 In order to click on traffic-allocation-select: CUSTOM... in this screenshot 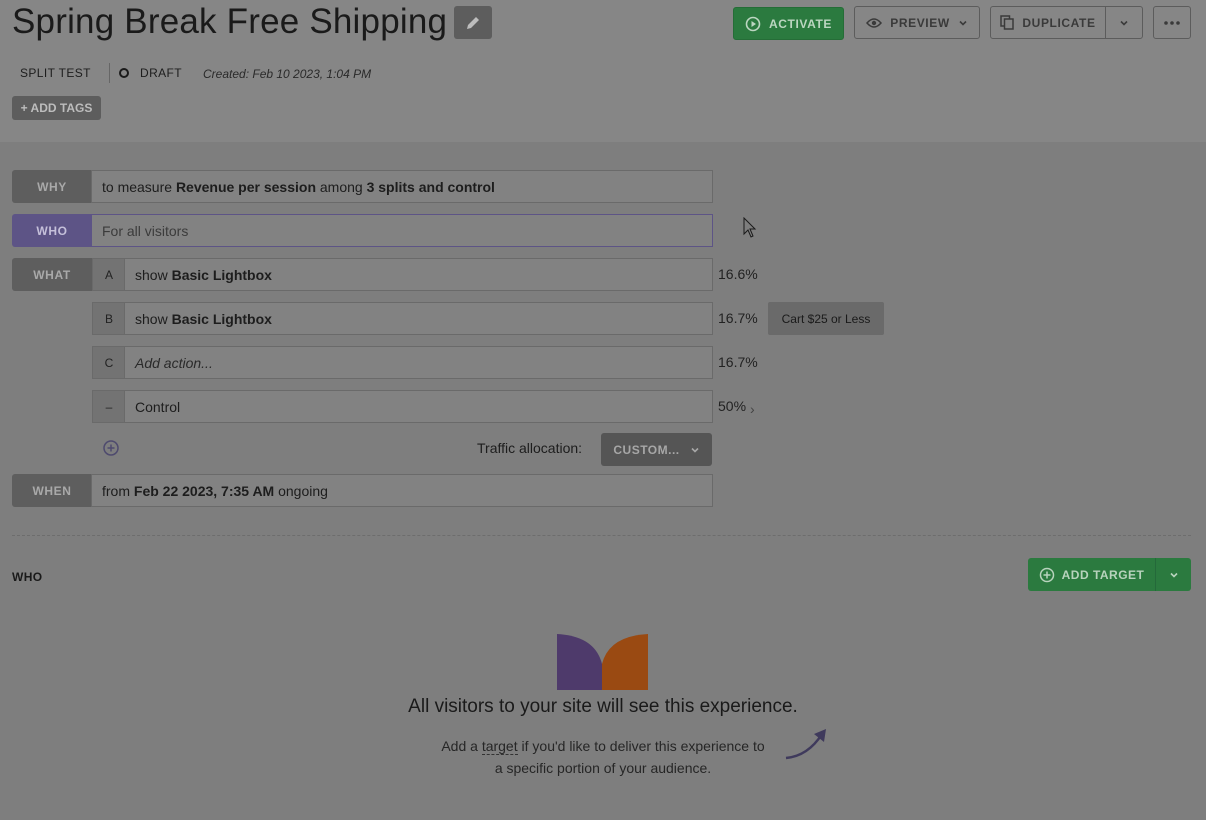, I will do `click(656, 449)`.